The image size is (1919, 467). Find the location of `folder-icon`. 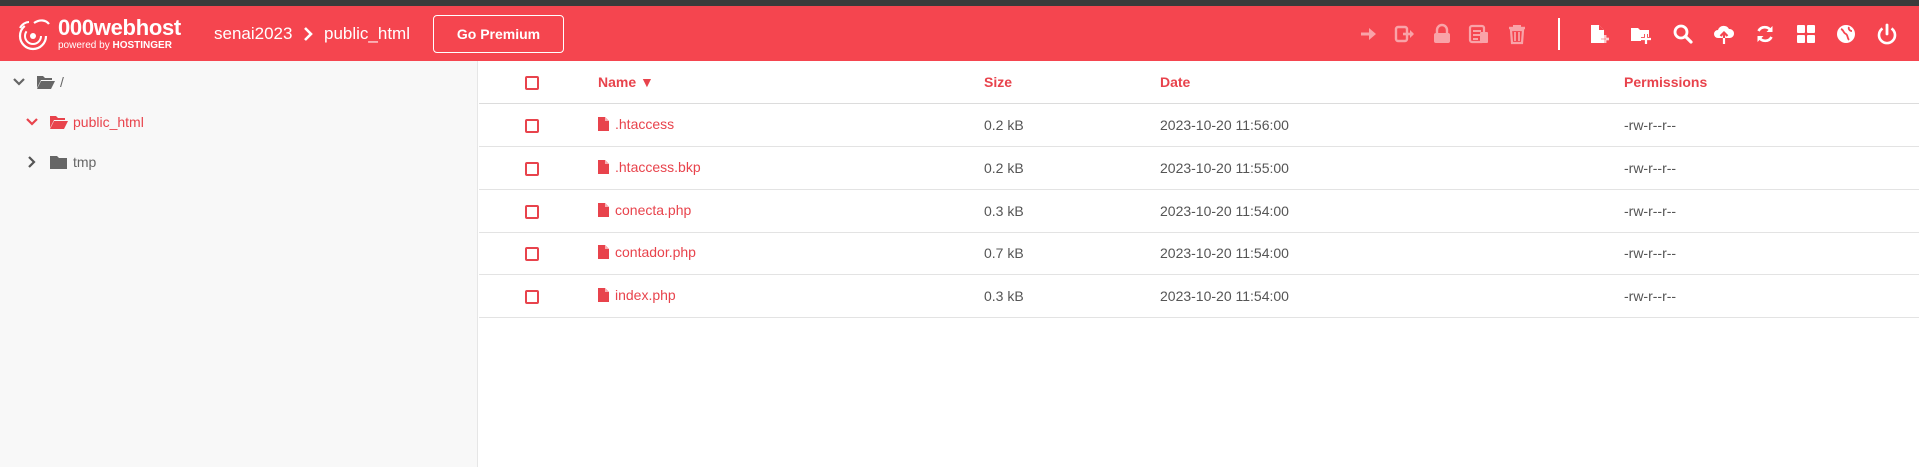

folder-icon is located at coordinates (58, 162).